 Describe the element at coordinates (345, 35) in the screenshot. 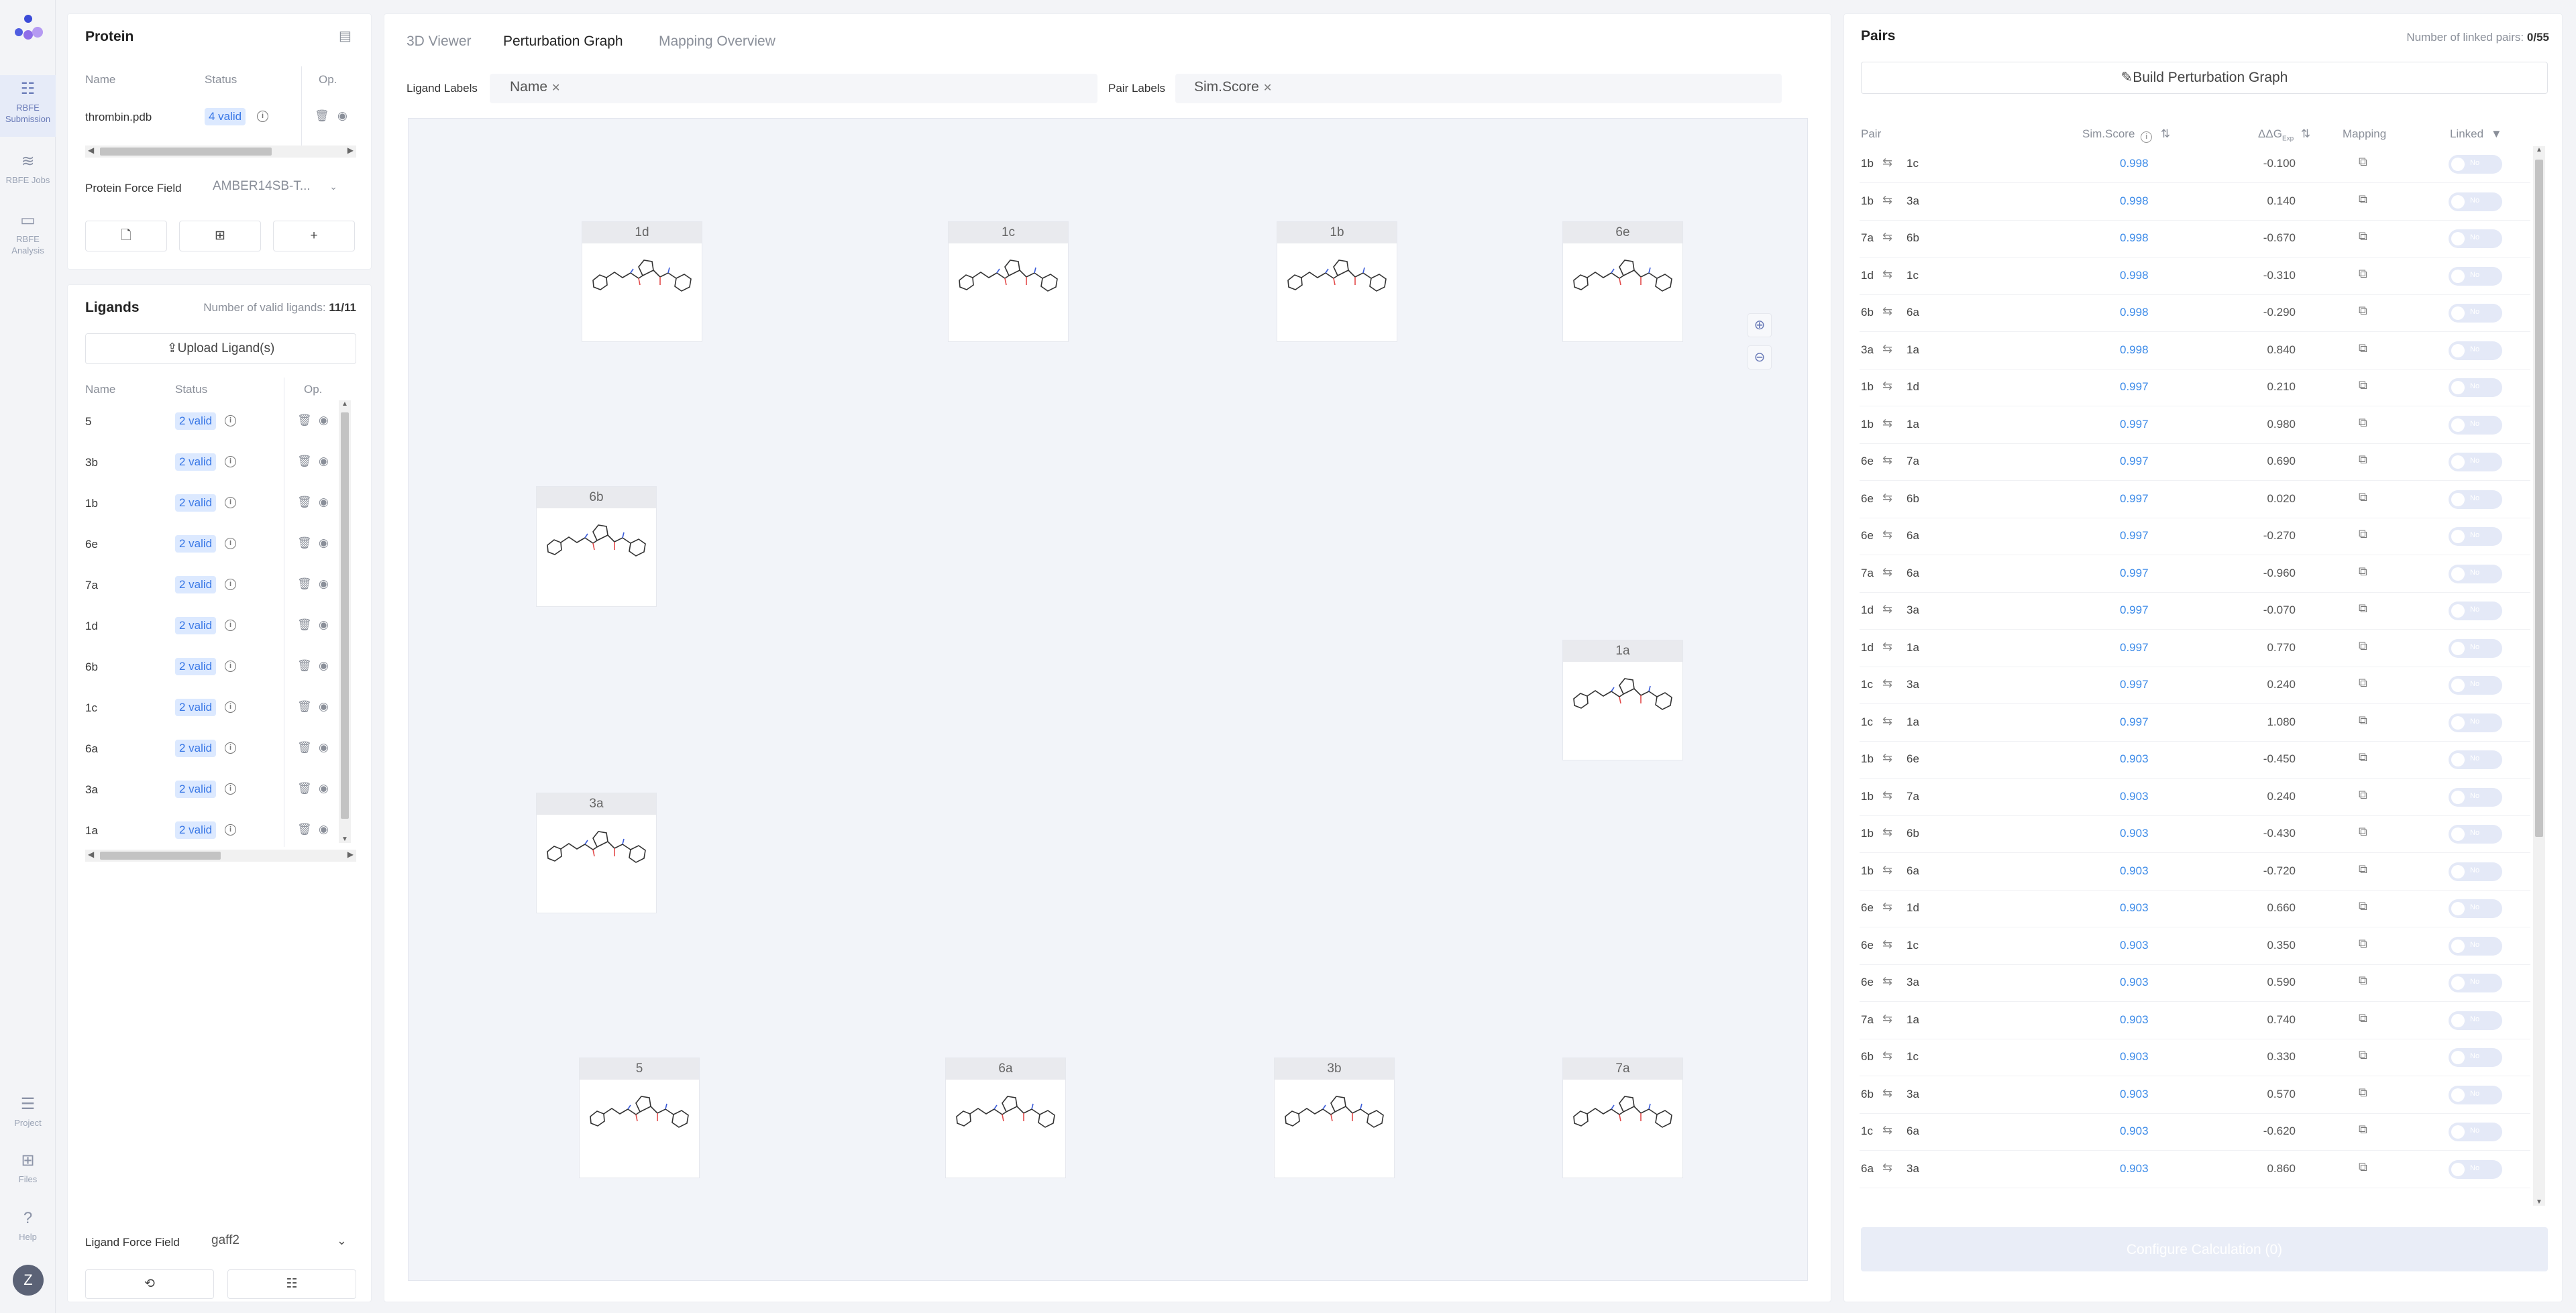

I see `calendar-icon: ▤` at that location.